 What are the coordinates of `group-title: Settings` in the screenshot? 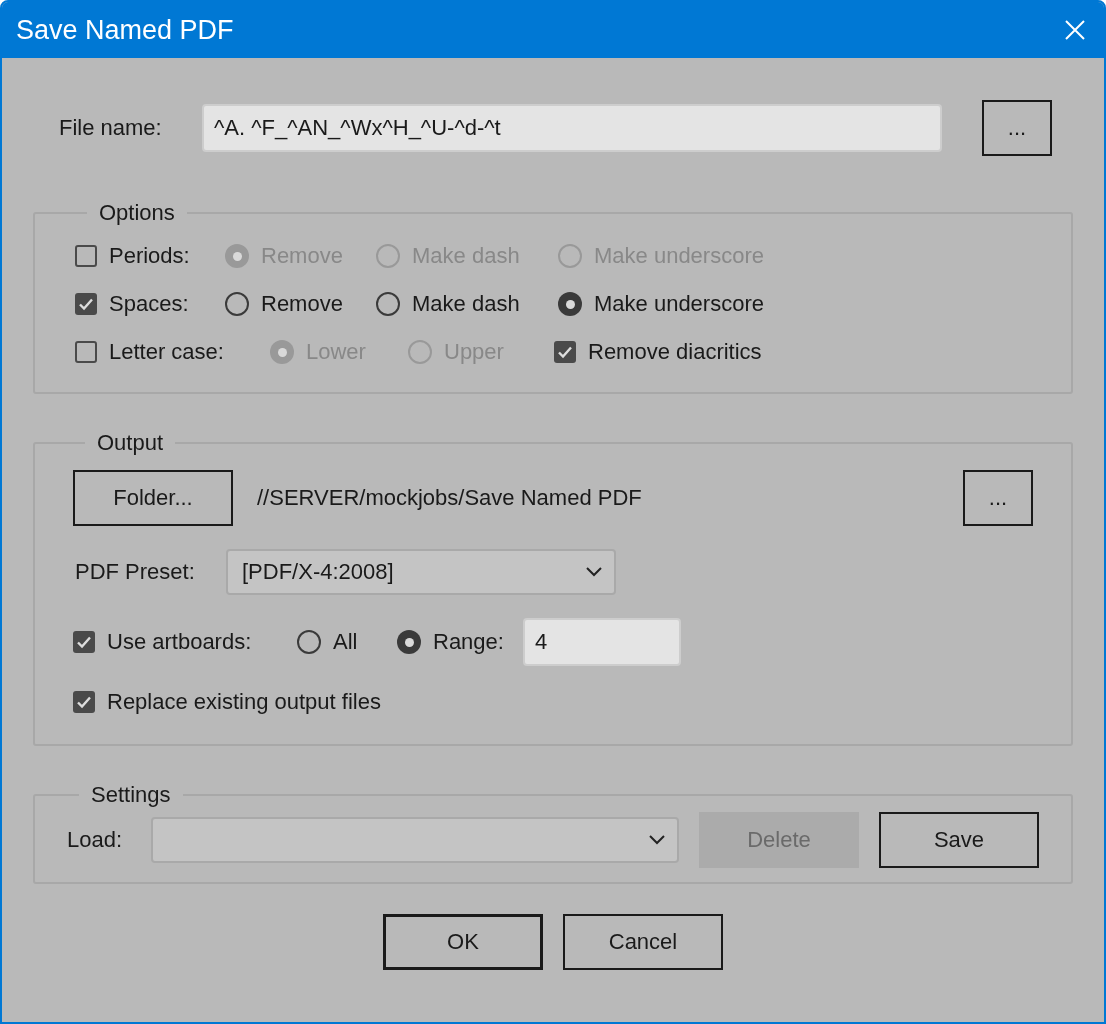 It's located at (131, 795).